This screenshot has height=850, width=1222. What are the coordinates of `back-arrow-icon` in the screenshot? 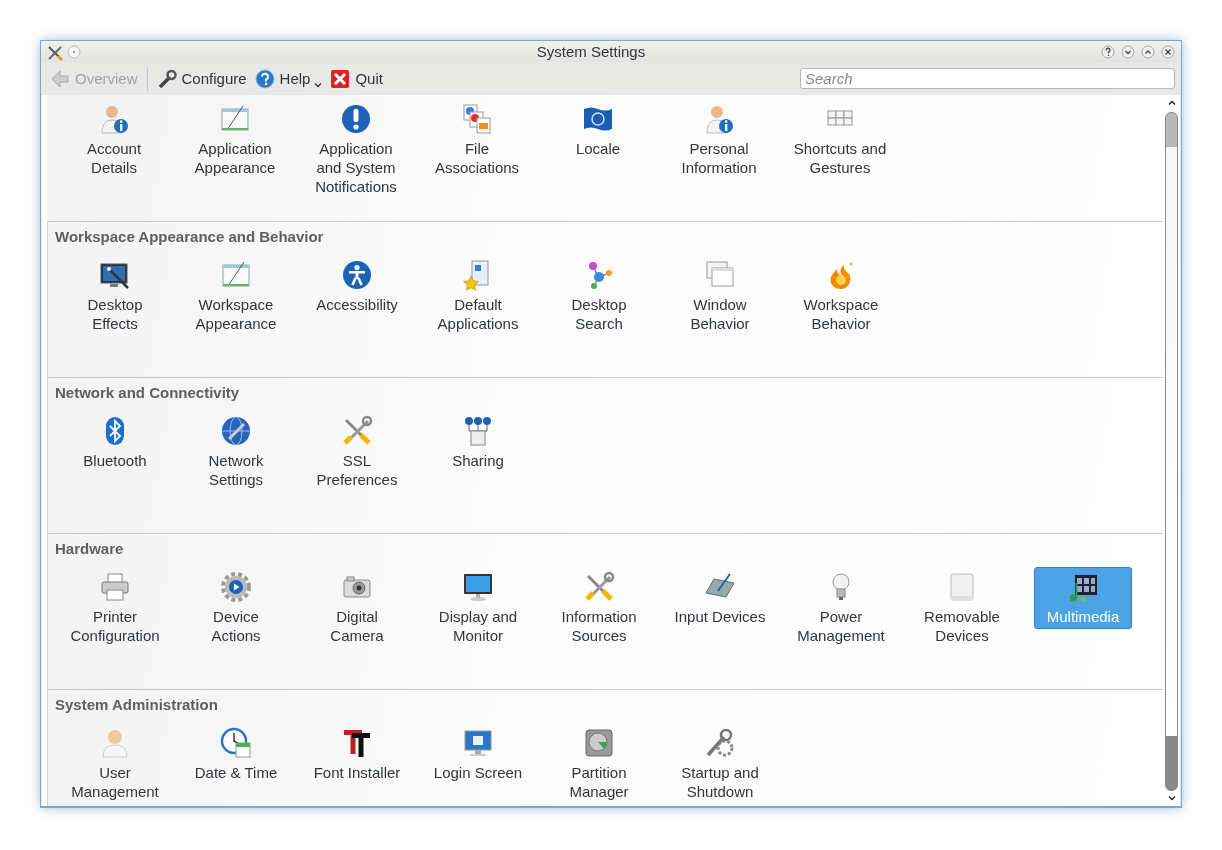 It's located at (60, 78).